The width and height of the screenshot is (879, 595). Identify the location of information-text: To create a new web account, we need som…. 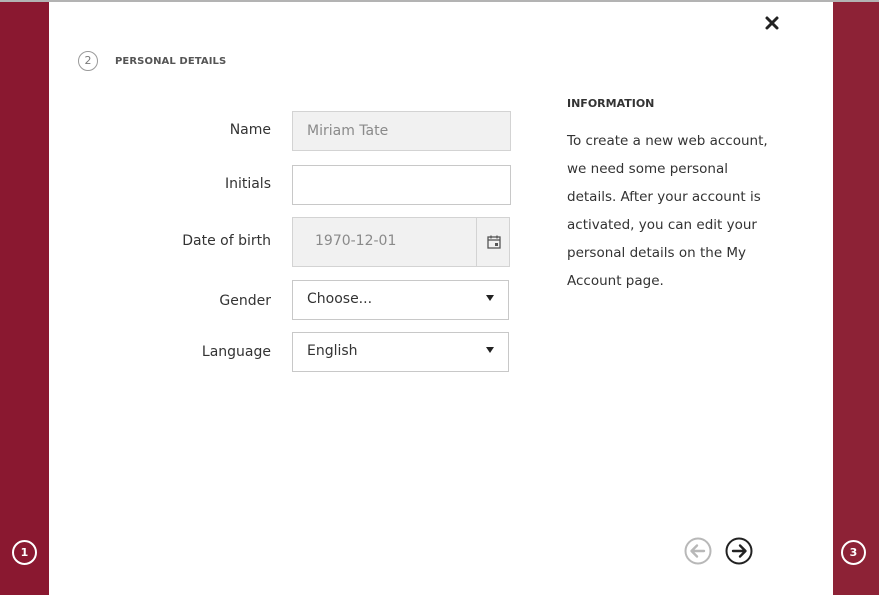
(667, 211).